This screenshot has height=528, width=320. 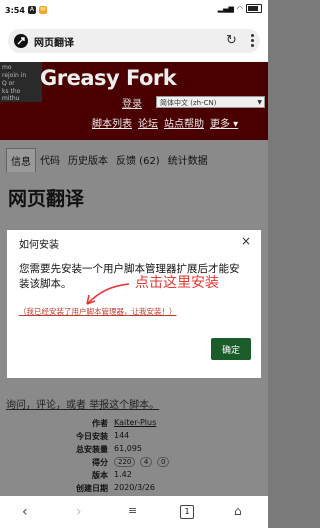 I want to click on script-tabs: 信息 代码 历史版本 反馈 (62) 统计数据, so click(x=109, y=160).